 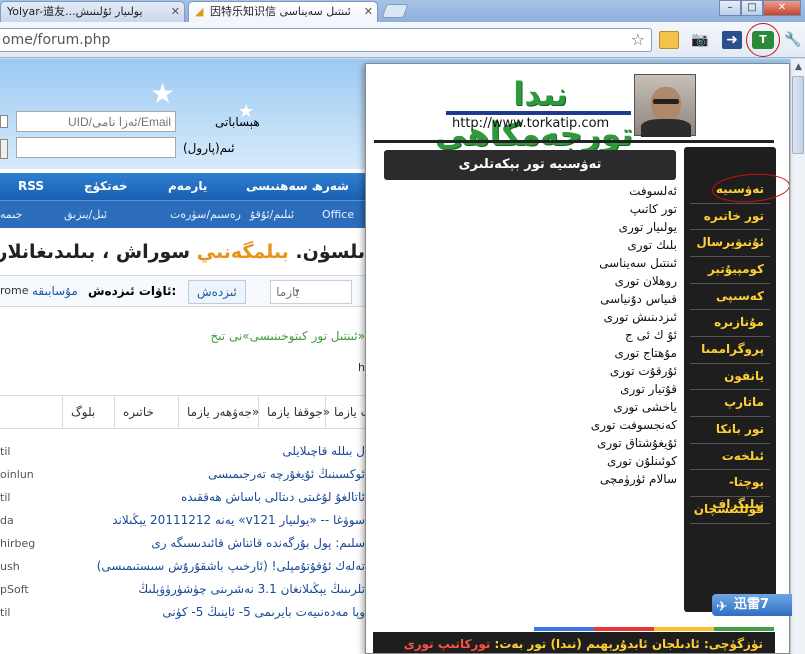 What do you see at coordinates (205, 215) in the screenshot?
I see `subnav-item: رەسىم/سۈرەت` at bounding box center [205, 215].